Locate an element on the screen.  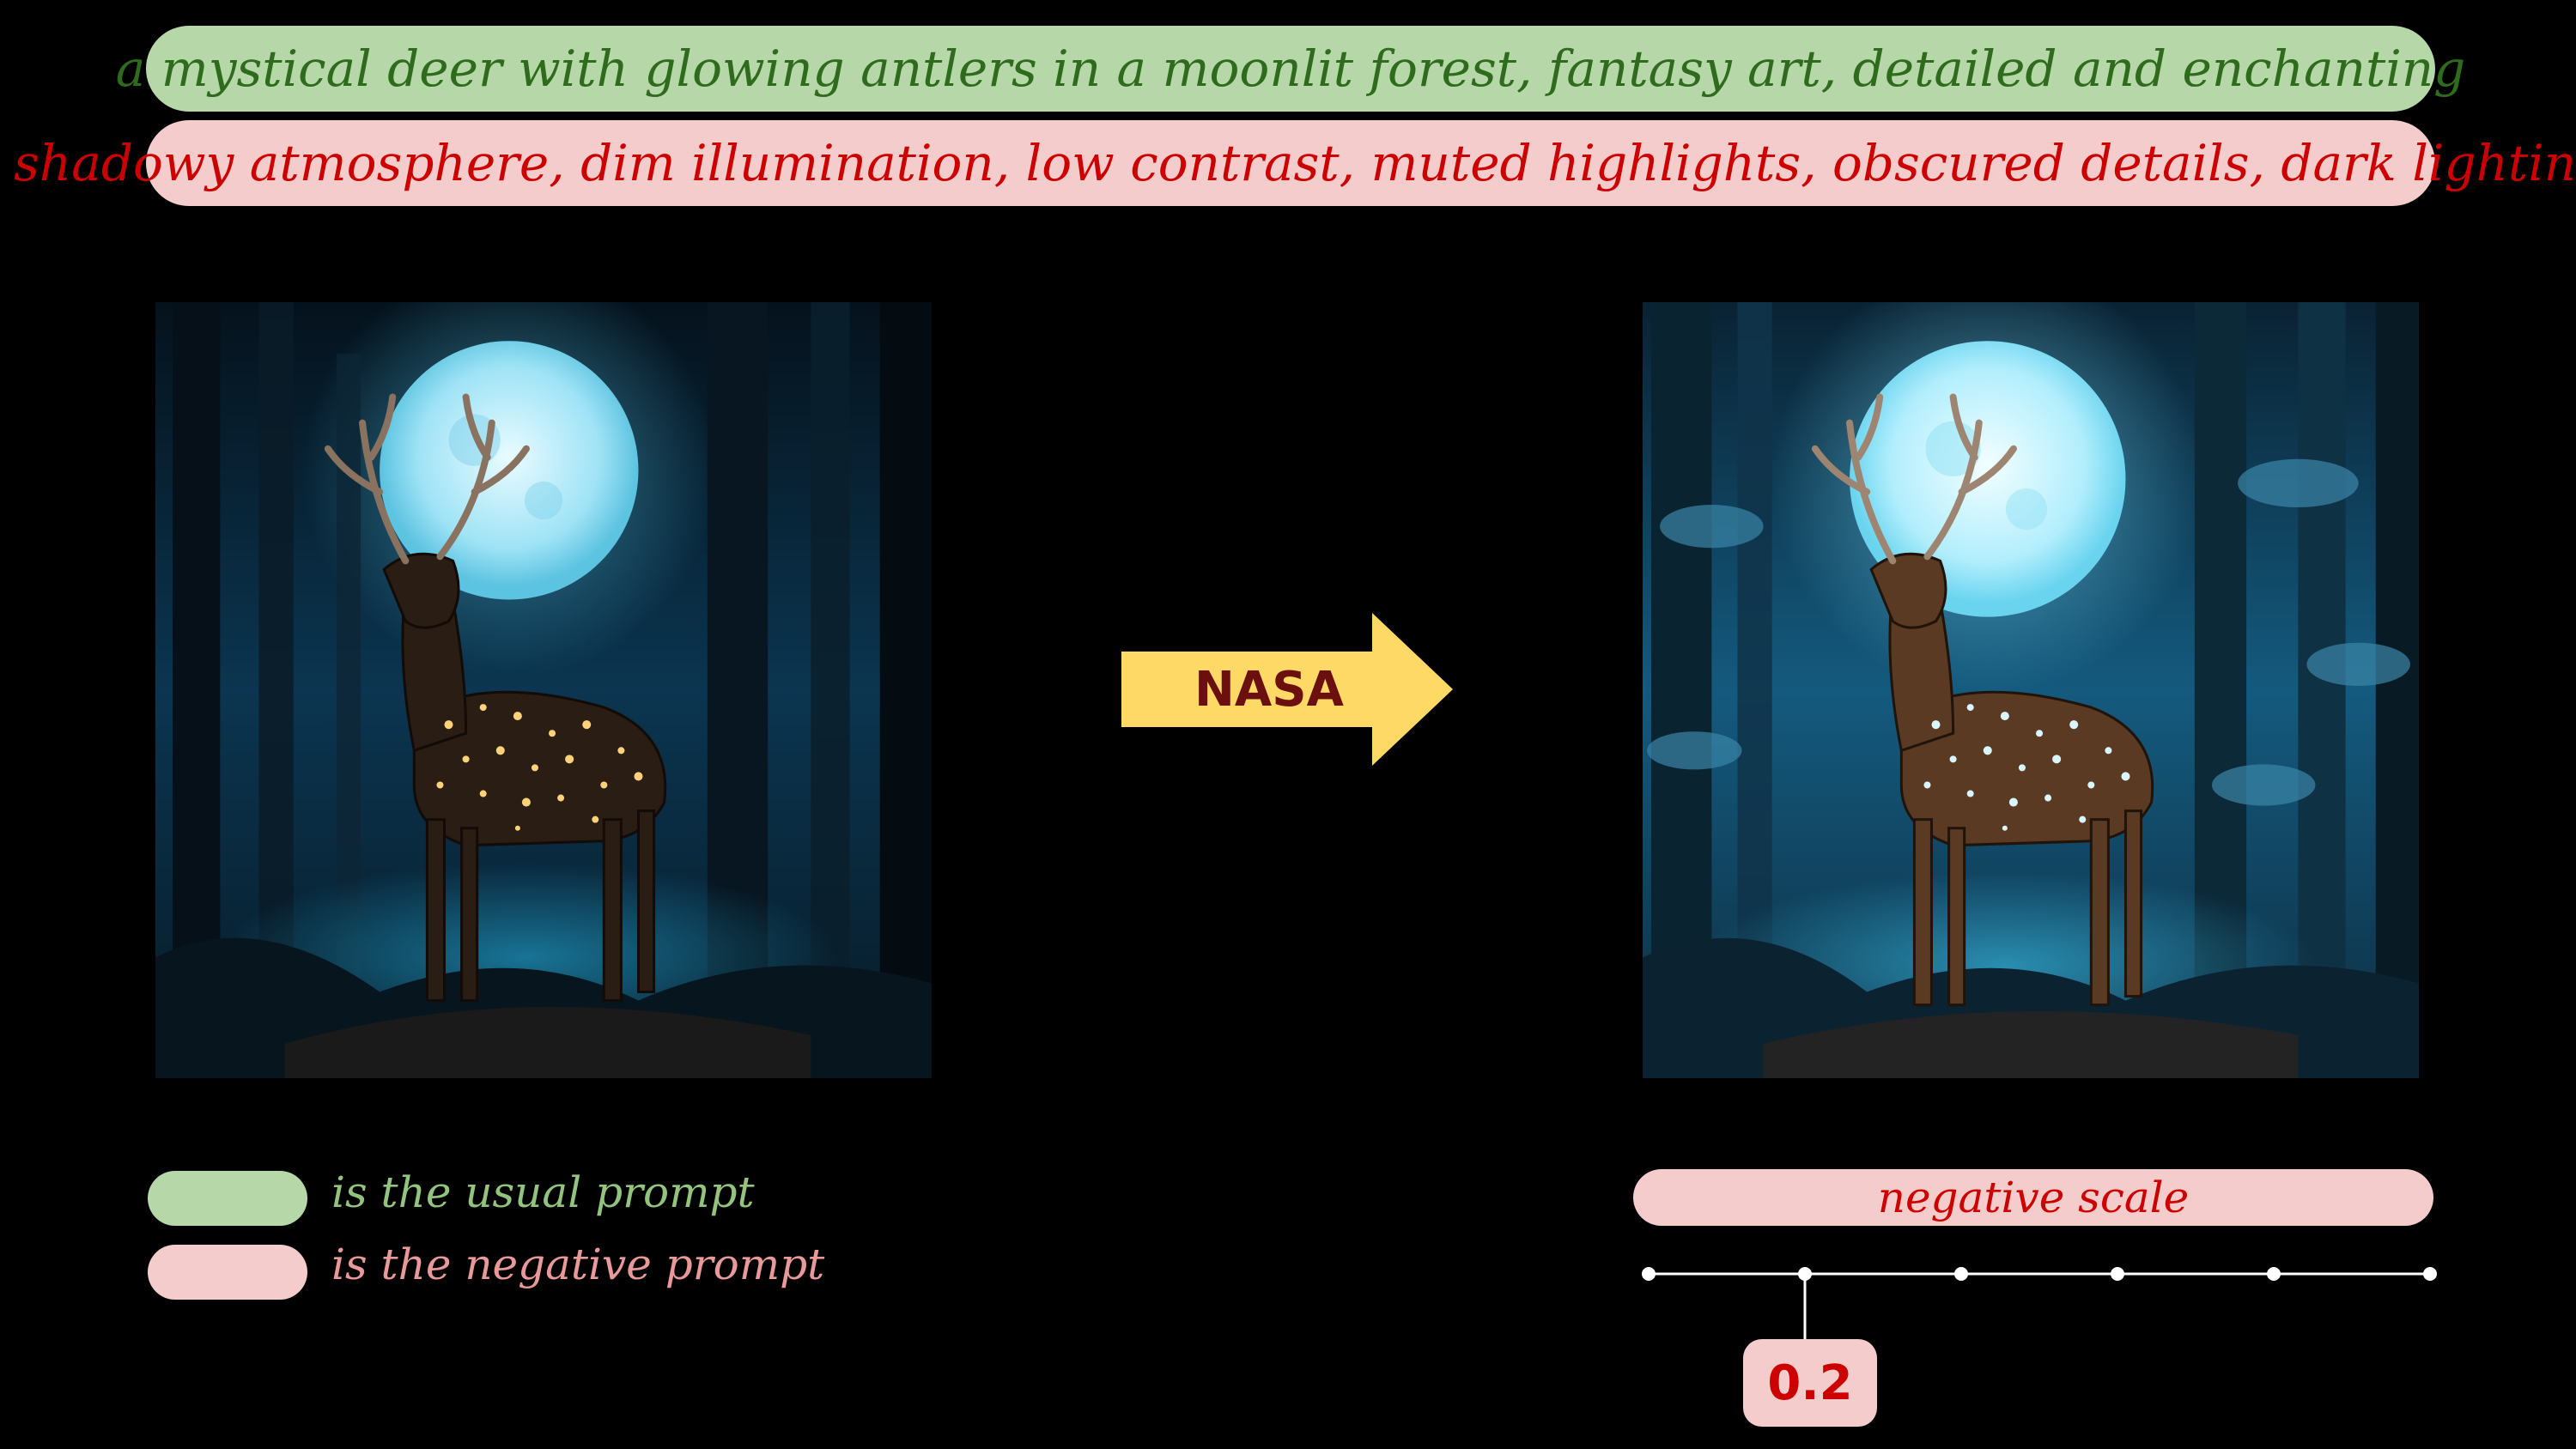
nasa-label: NASA is located at coordinates (1269, 689).